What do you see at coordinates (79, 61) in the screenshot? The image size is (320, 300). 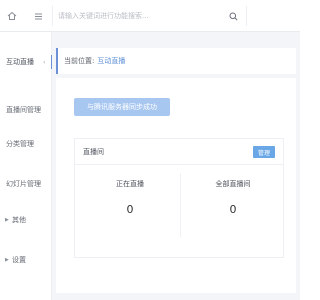 I see `breadcrumb-prefix: 当前位置:` at bounding box center [79, 61].